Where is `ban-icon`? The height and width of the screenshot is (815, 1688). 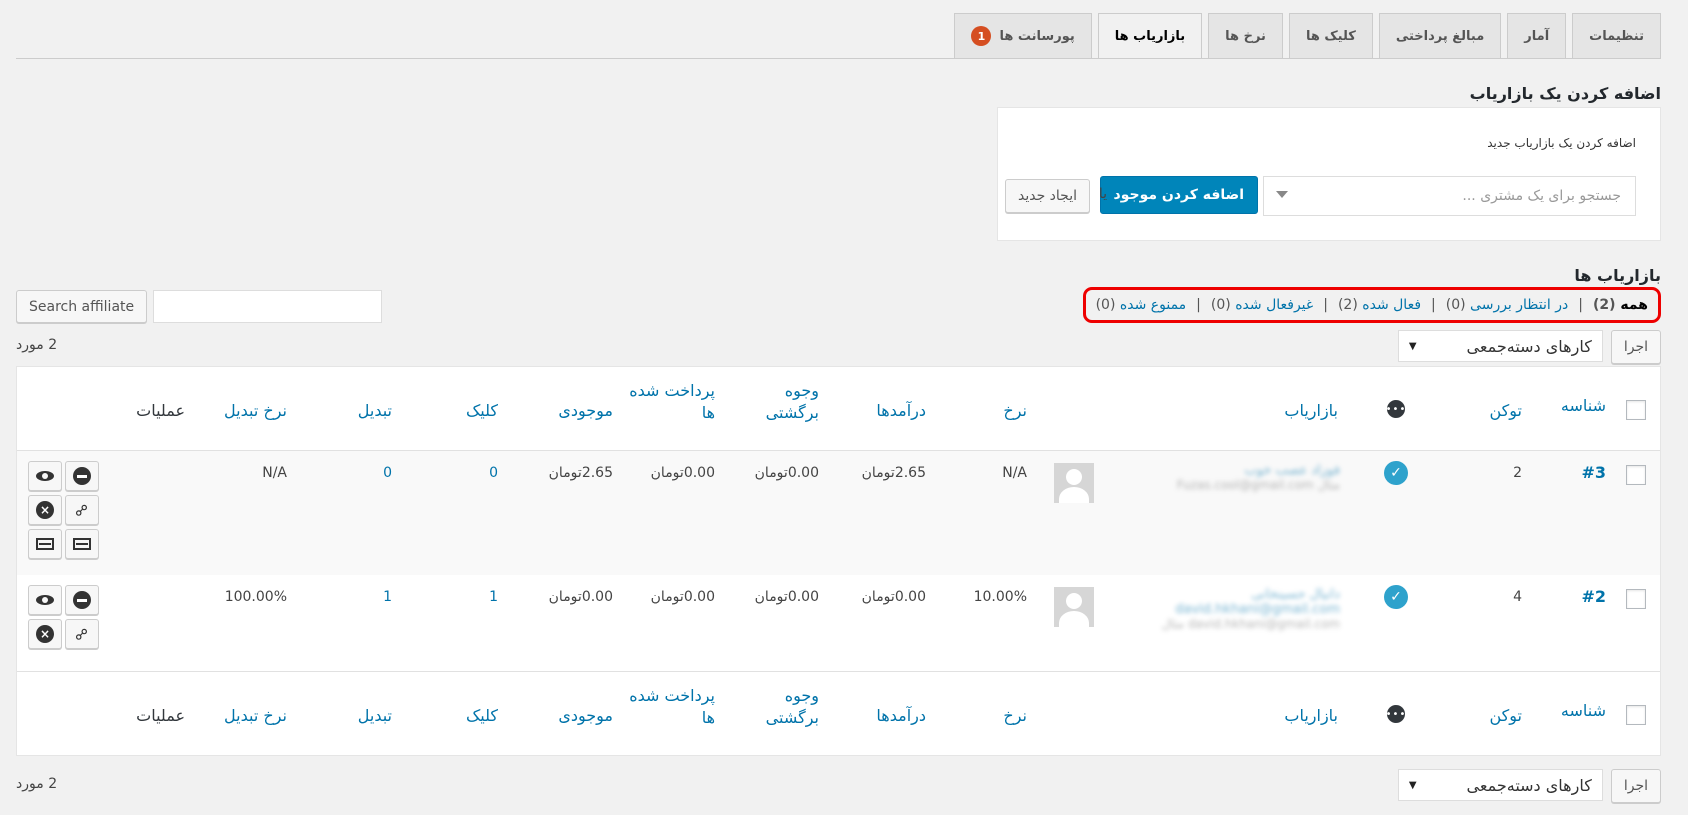
ban-icon is located at coordinates (82, 600).